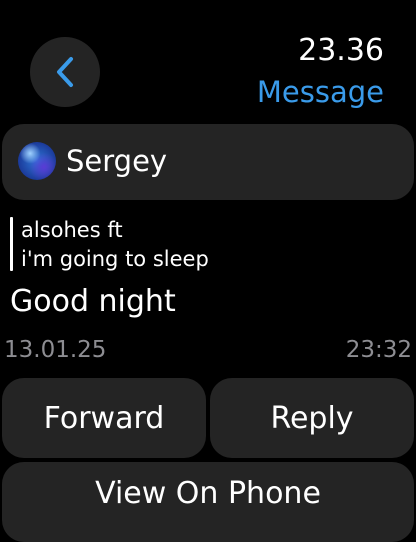 Image resolution: width=416 pixels, height=542 pixels. What do you see at coordinates (93, 301) in the screenshot?
I see `message-text: Good night` at bounding box center [93, 301].